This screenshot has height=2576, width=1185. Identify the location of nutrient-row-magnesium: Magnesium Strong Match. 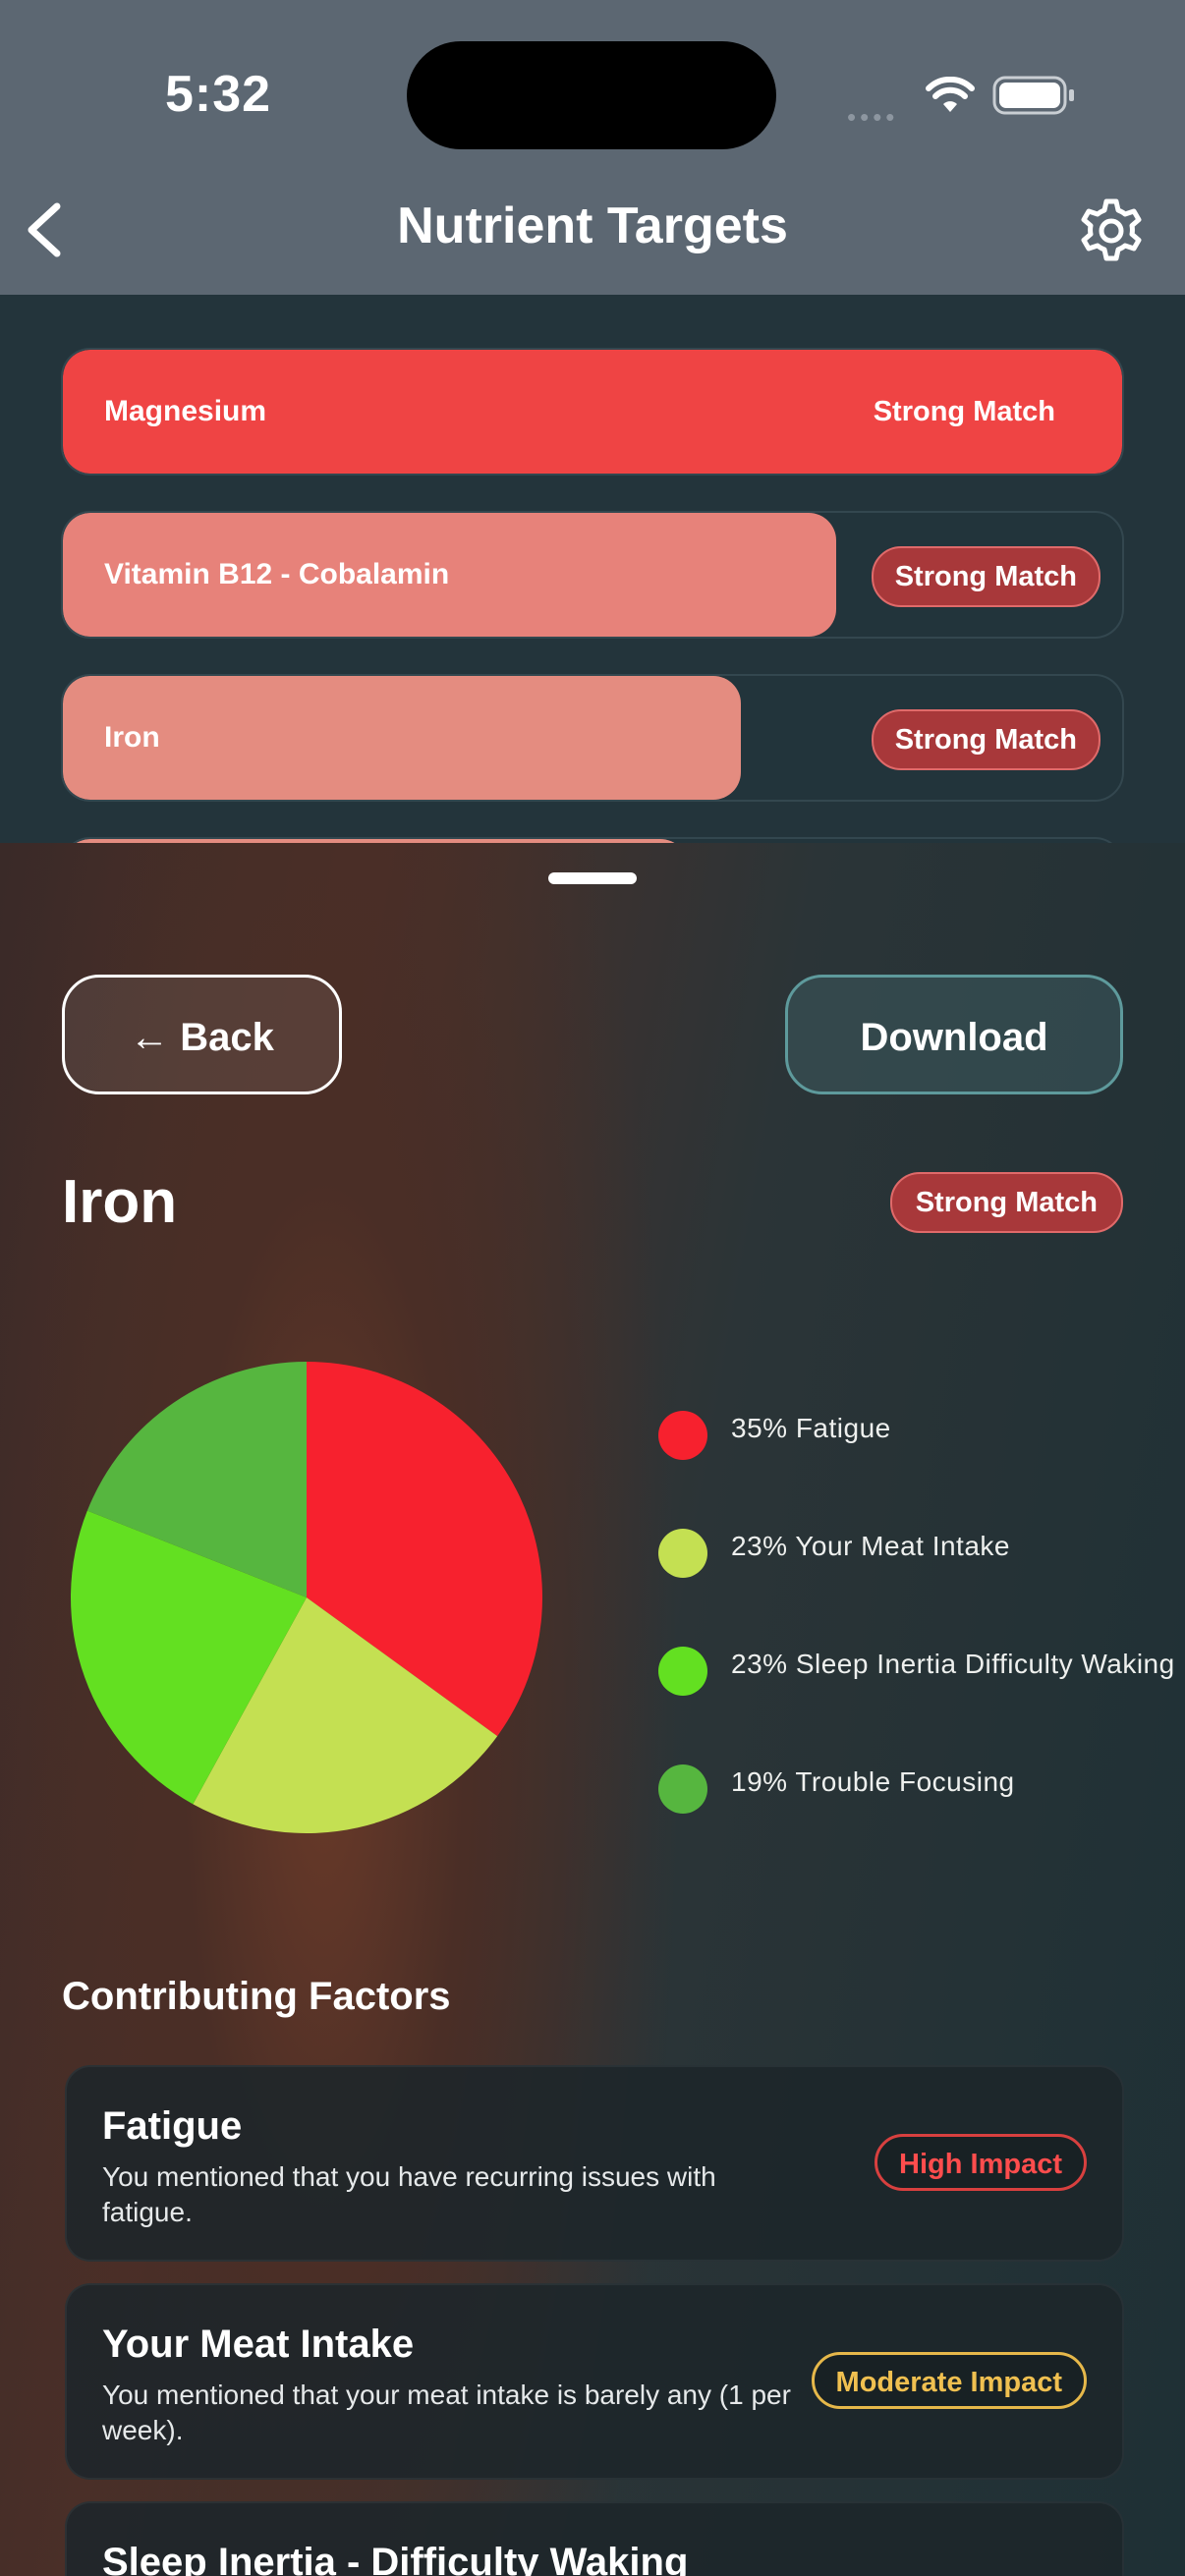
(592, 412).